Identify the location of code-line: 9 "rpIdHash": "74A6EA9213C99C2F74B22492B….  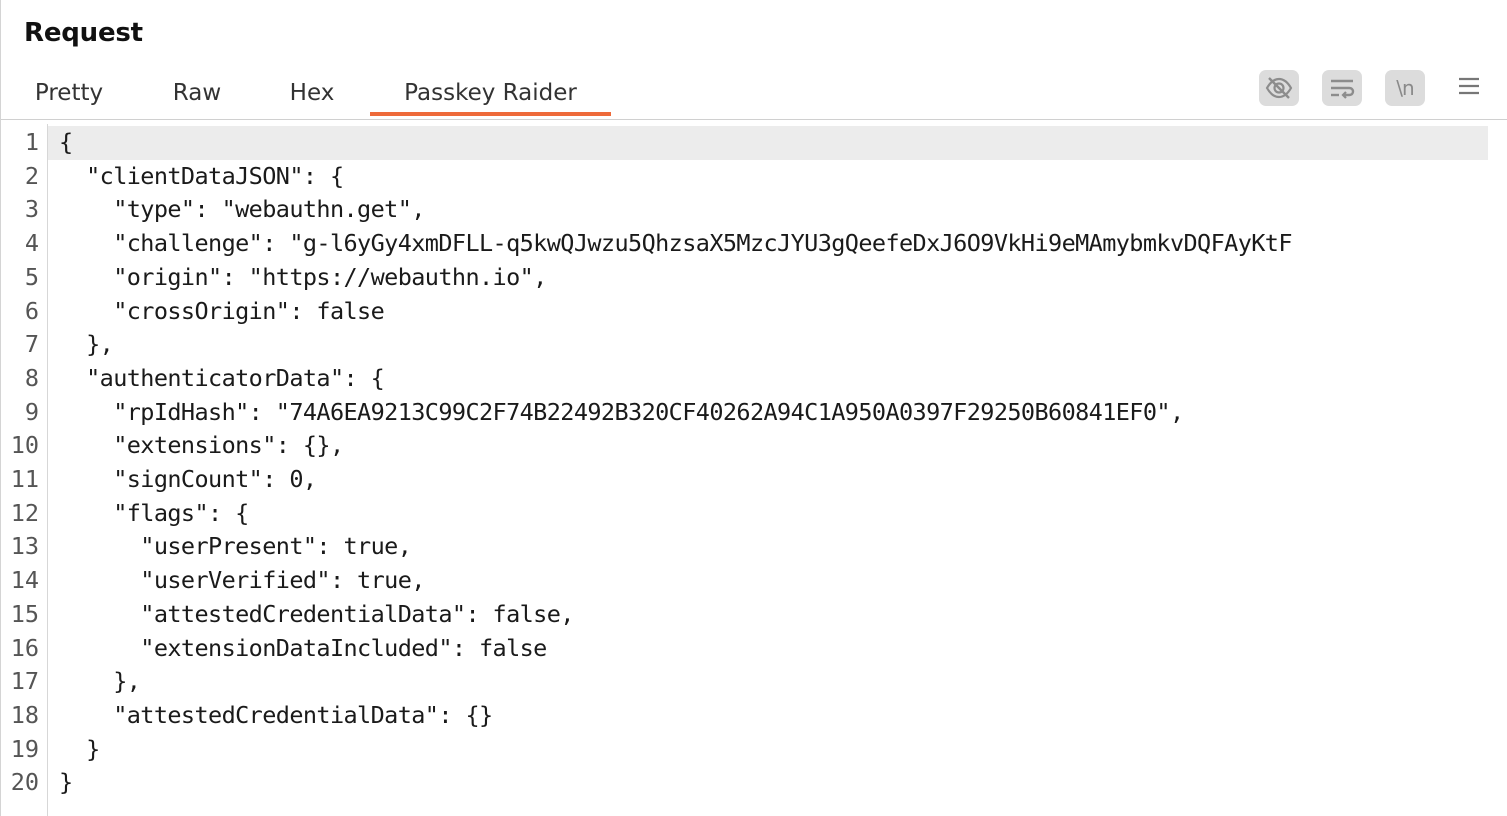
(744, 413).